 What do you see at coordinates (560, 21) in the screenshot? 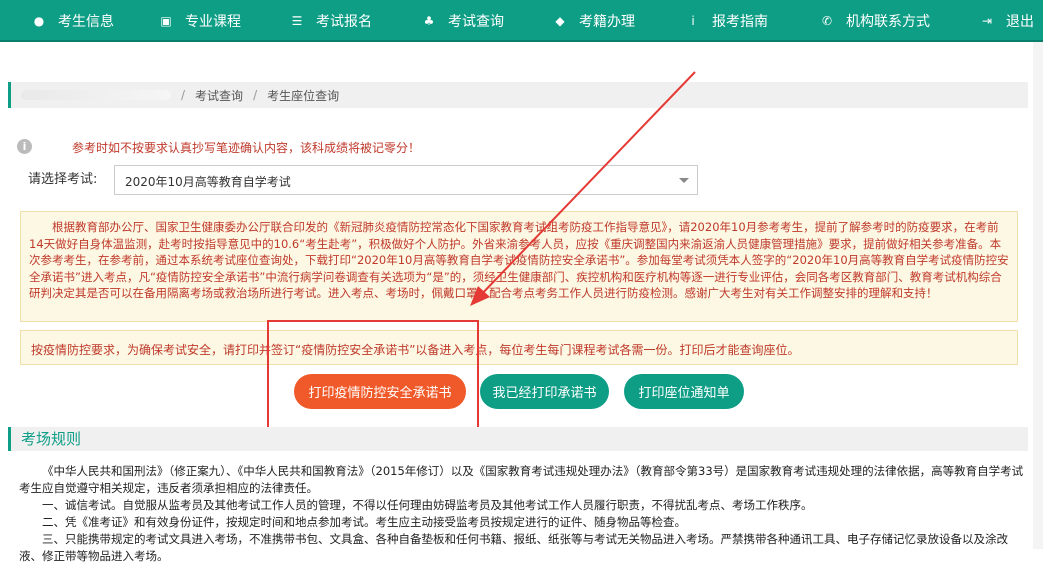
I see `tag-icon: ◆` at bounding box center [560, 21].